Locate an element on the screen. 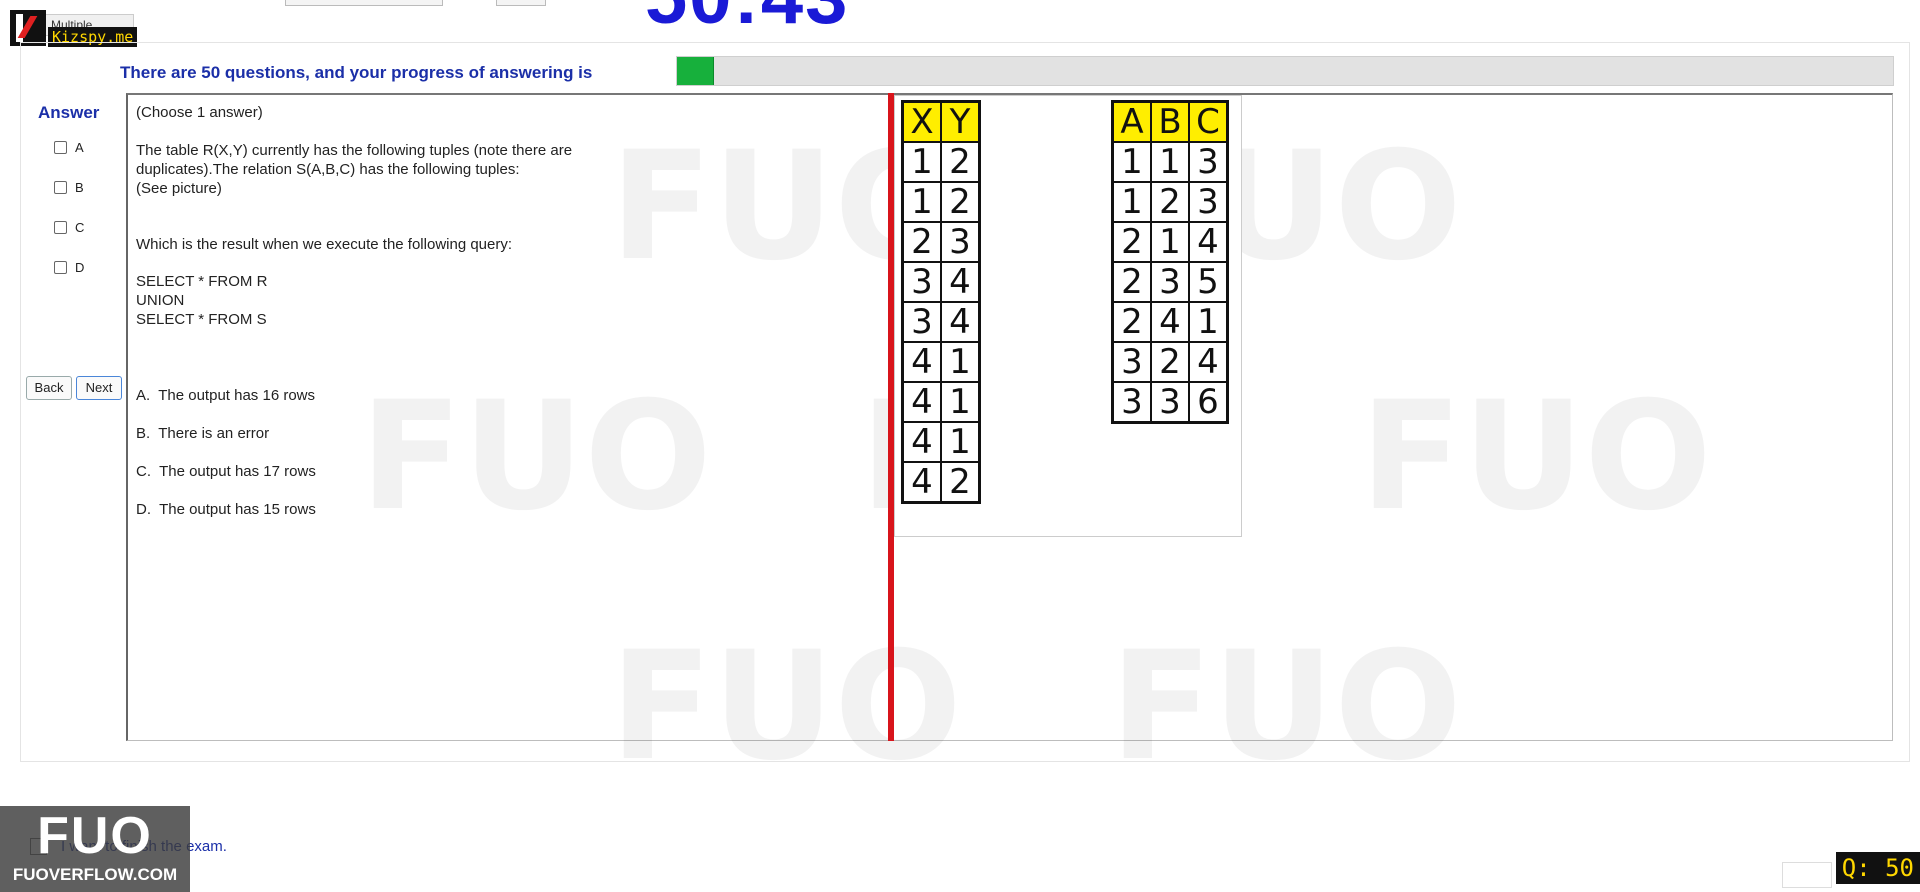  answer-title: Answer is located at coordinates (69, 112).